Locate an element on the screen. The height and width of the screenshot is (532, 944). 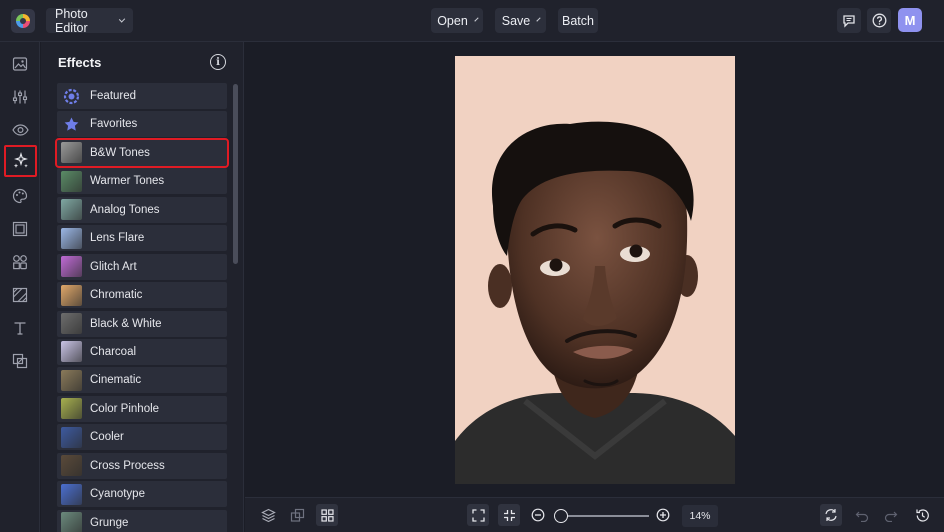
app-menu-label: Photo Editor is located at coordinates (71, 20).